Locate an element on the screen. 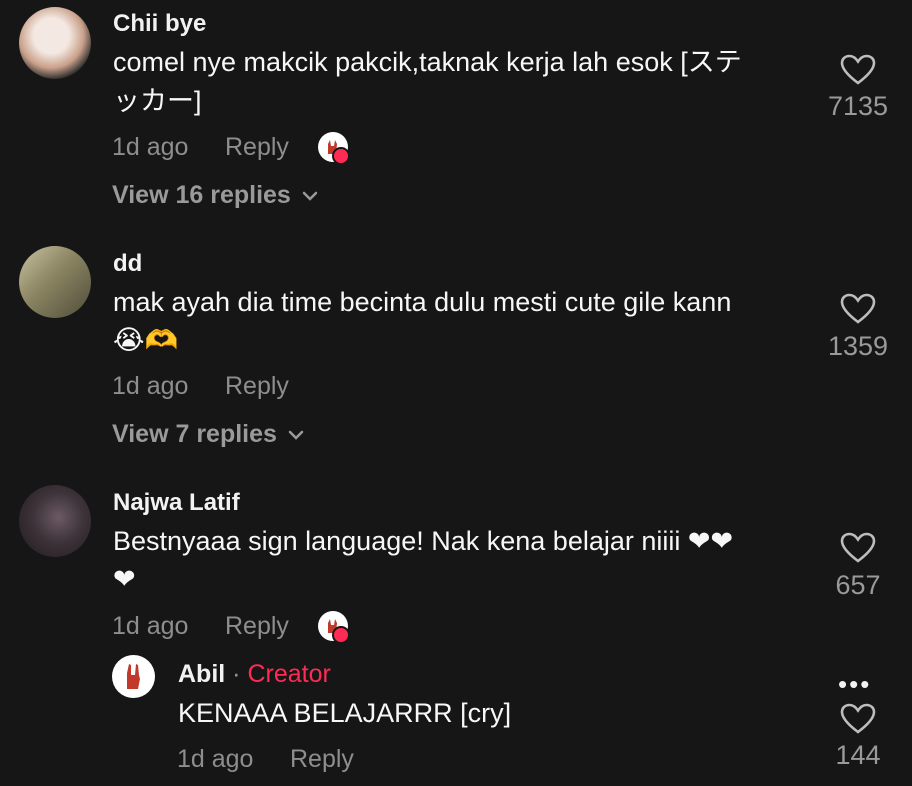 This screenshot has height=786, width=912. comment-emoji: 😭🫶 is located at coordinates (146, 340).